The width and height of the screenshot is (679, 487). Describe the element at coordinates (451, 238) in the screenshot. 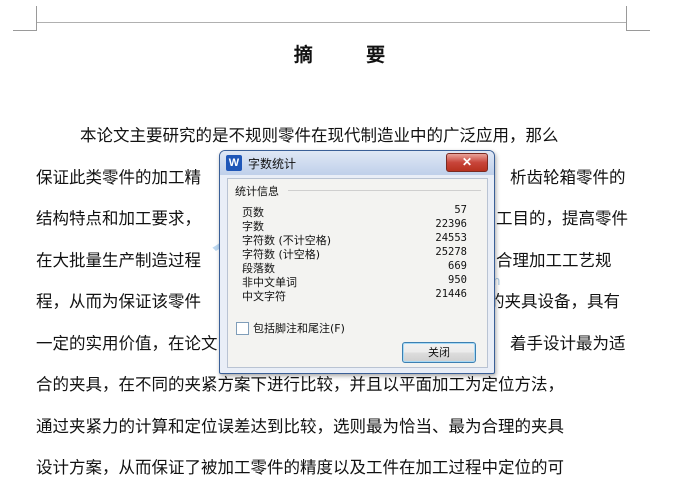

I see `stat-value: 24553` at that location.